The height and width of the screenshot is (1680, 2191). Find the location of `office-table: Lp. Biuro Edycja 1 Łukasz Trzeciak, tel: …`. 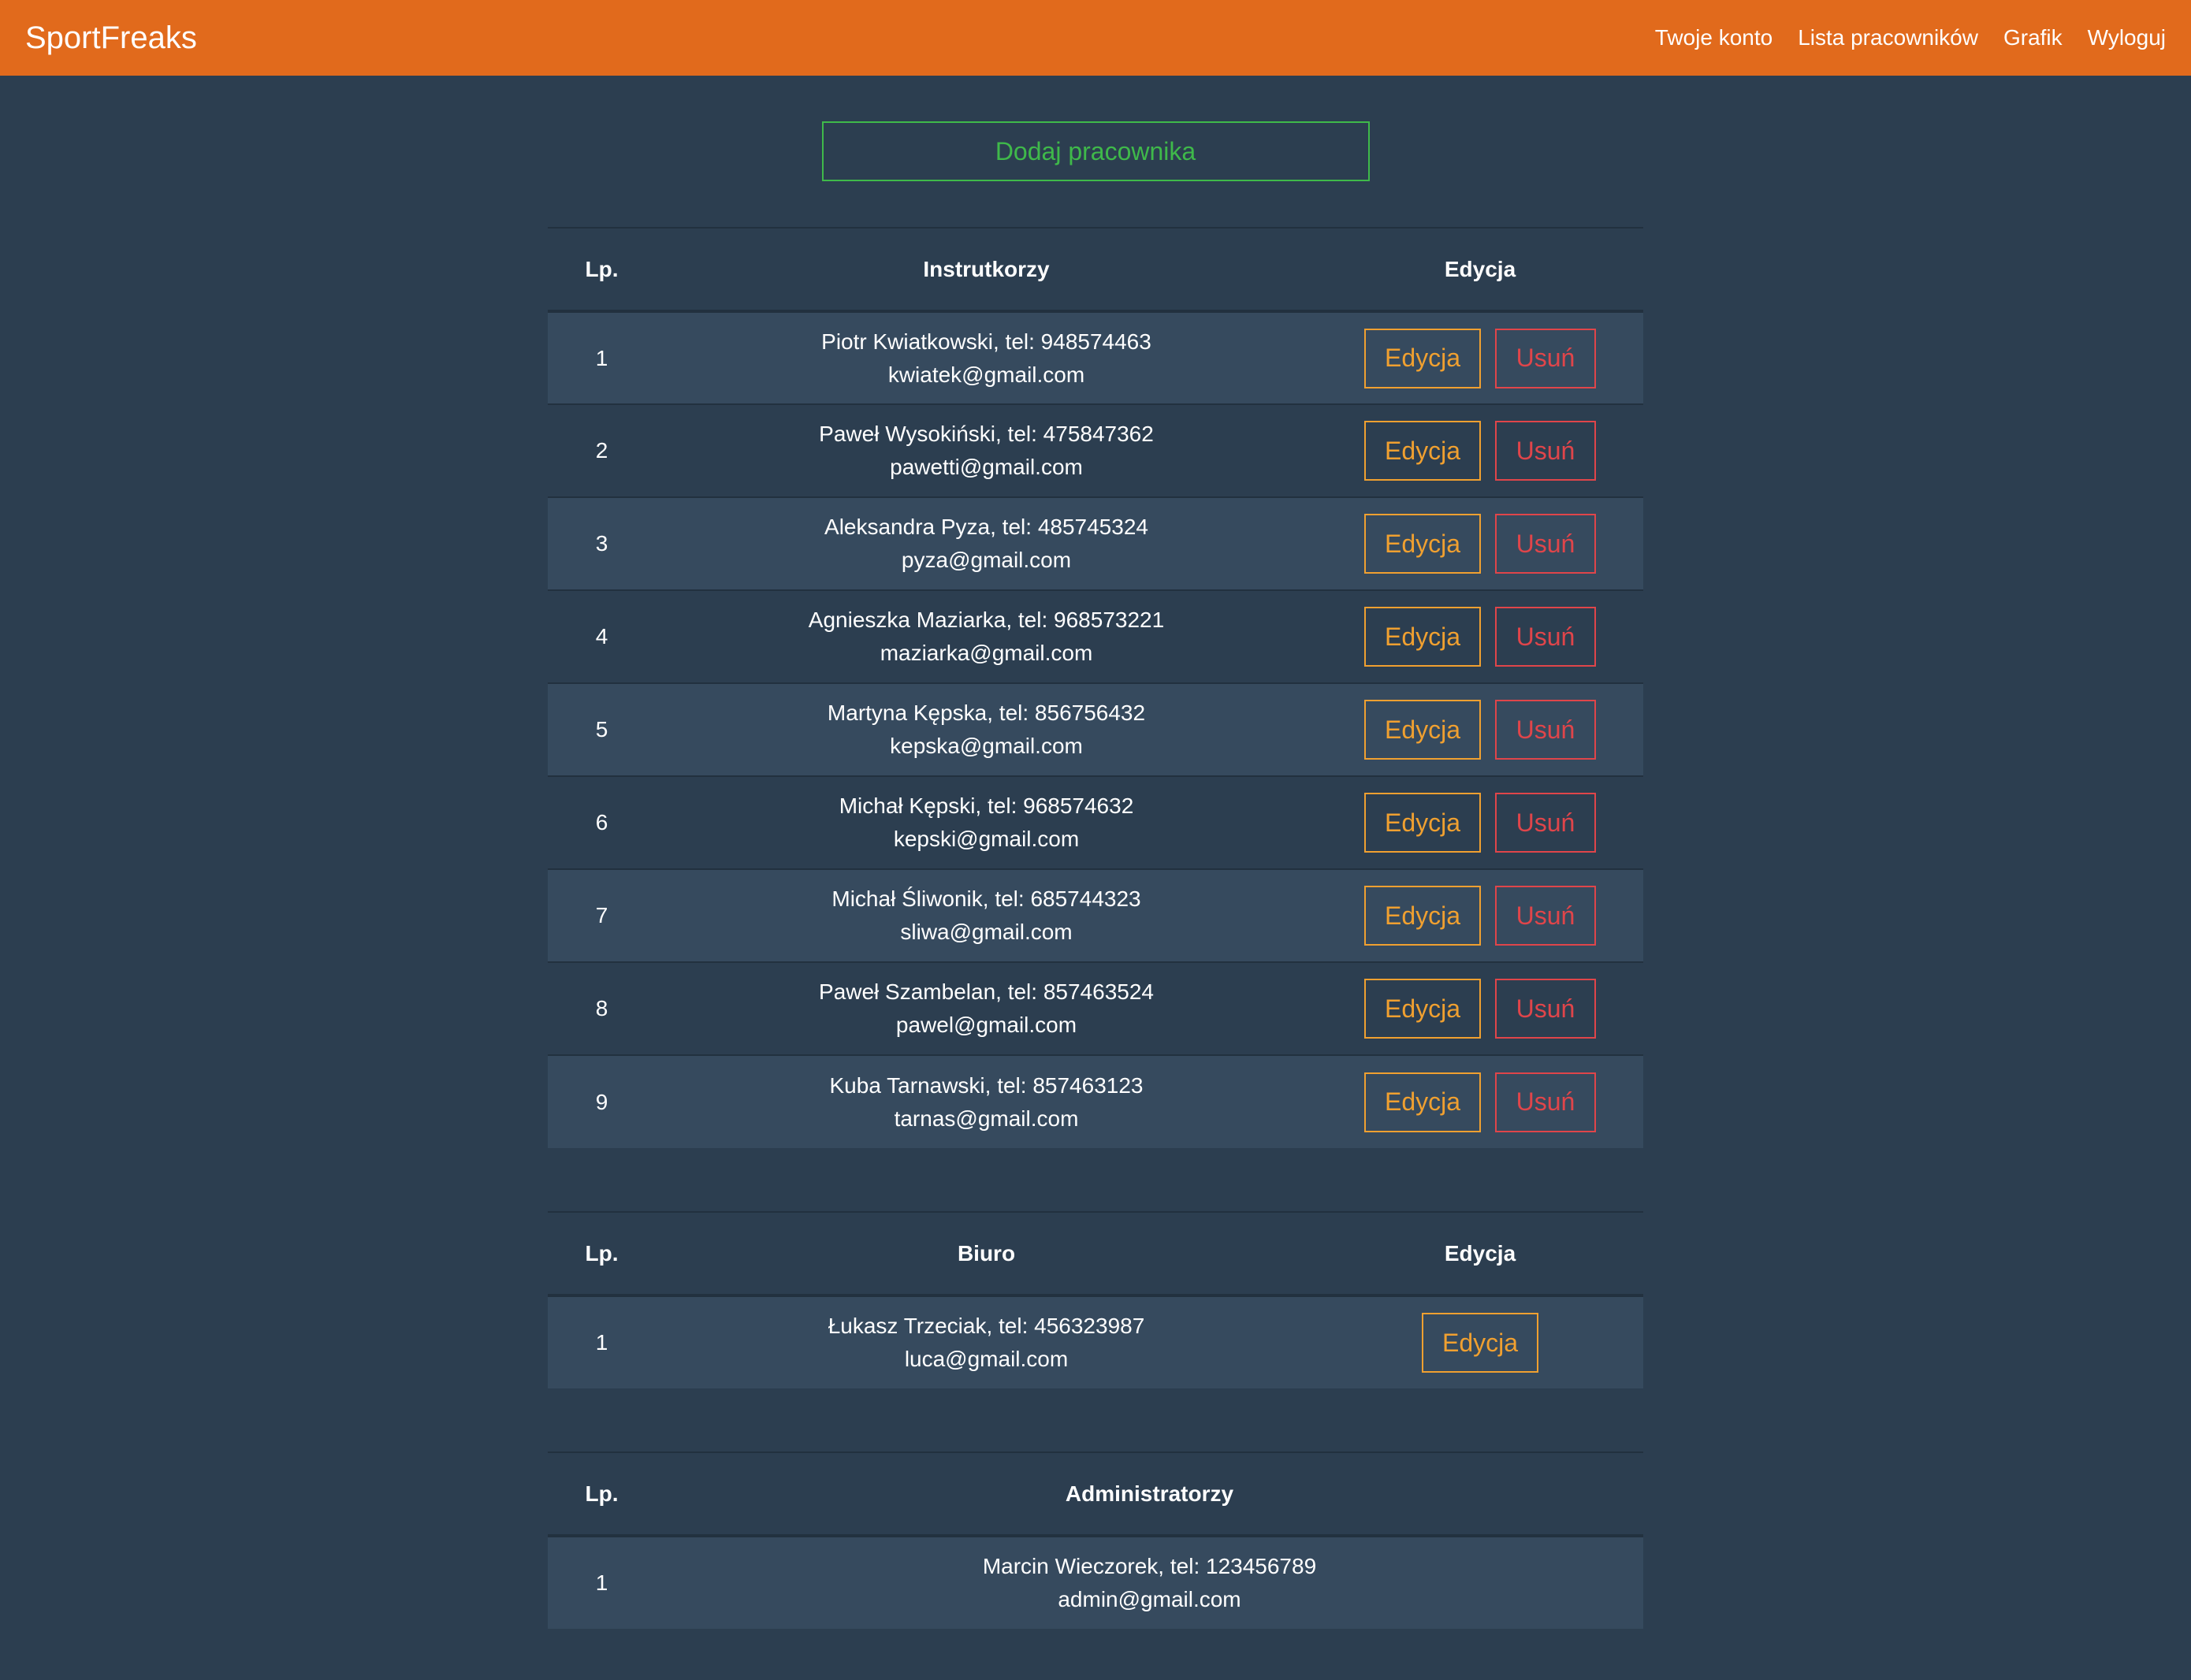

office-table: Lp. Biuro Edycja 1 Łukasz Trzeciak, tel: … is located at coordinates (1095, 1299).